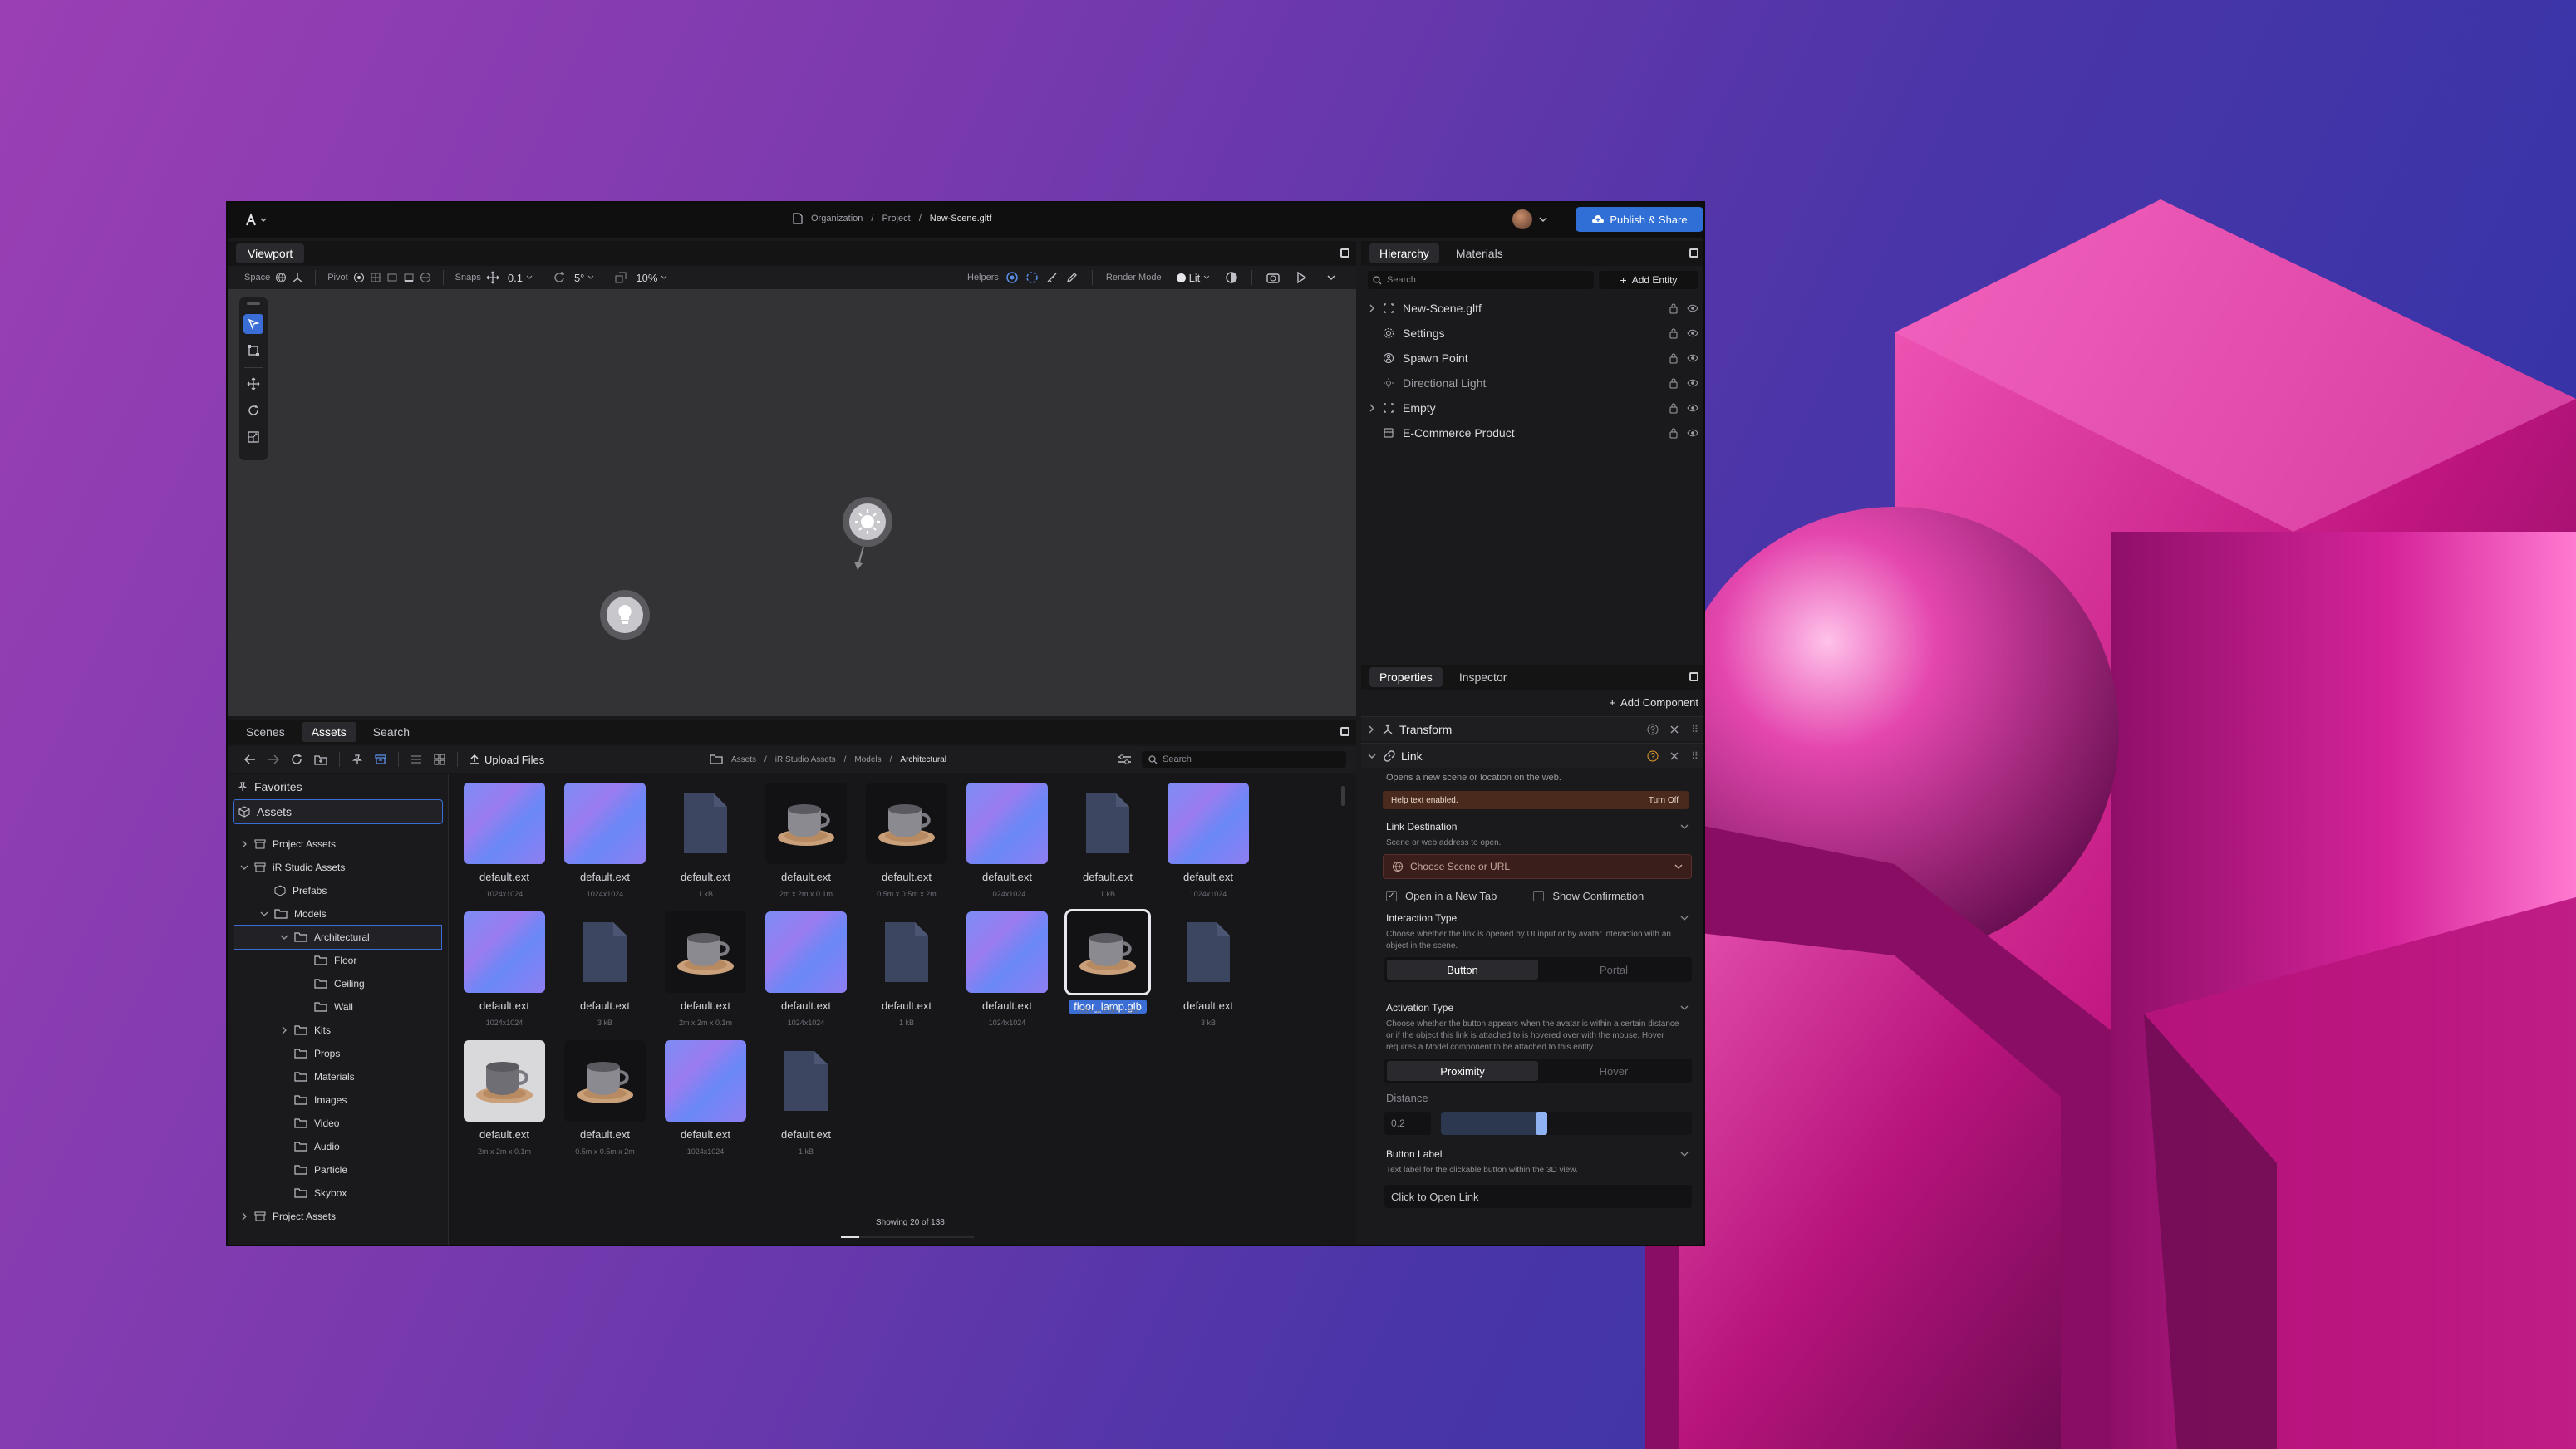  Describe the element at coordinates (1483, 677) in the screenshot. I see `tab-inspector: Inspector` at that location.